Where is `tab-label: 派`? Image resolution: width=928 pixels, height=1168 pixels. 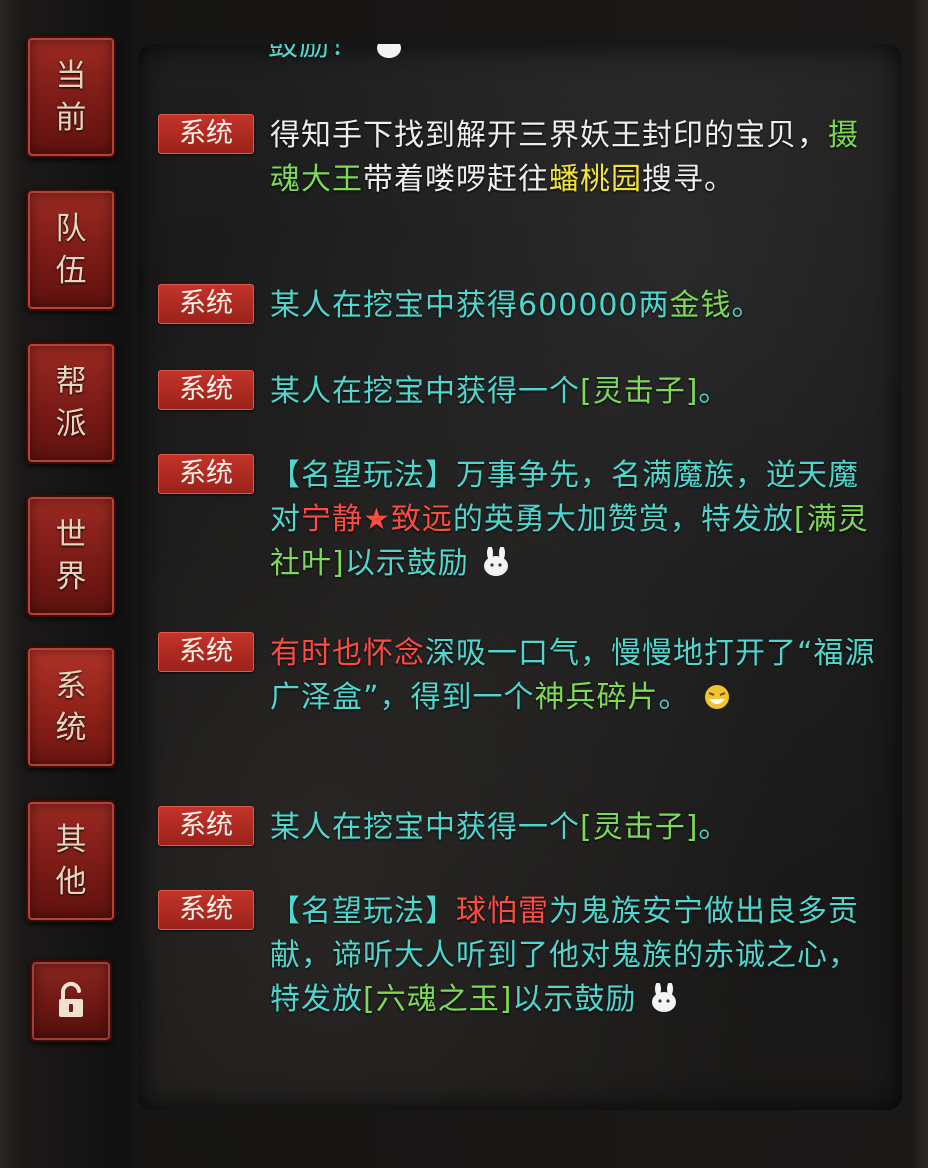 tab-label: 派 is located at coordinates (71, 424).